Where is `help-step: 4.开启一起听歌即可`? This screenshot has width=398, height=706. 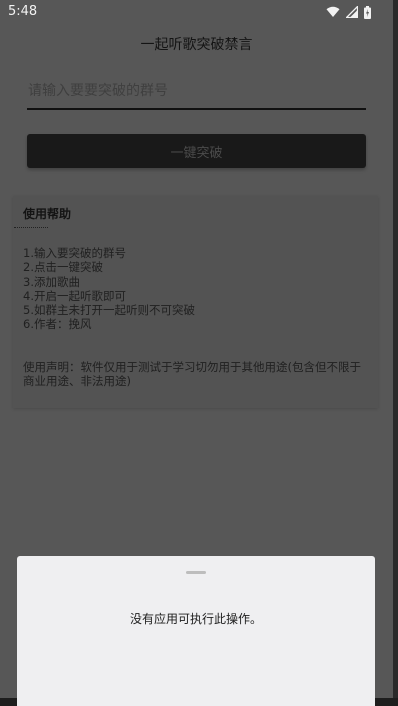 help-step: 4.开启一起听歌即可 is located at coordinates (74, 295).